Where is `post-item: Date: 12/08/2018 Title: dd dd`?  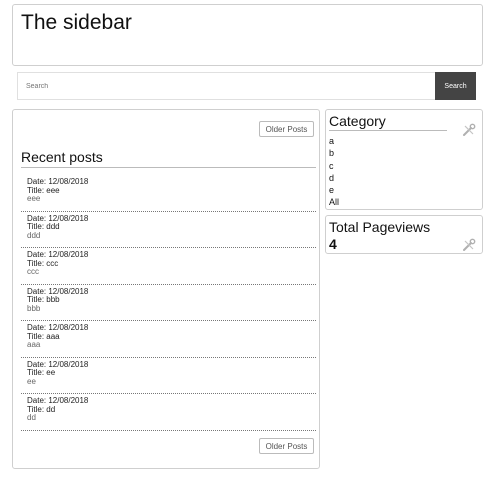 post-item: Date: 12/08/2018 Title: dd dd is located at coordinates (168, 412).